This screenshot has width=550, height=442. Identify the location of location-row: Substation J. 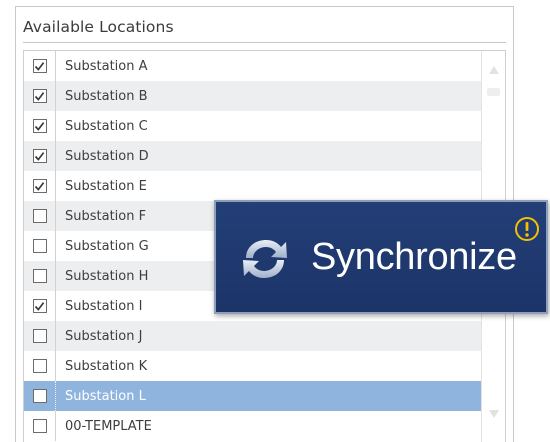
(252, 336).